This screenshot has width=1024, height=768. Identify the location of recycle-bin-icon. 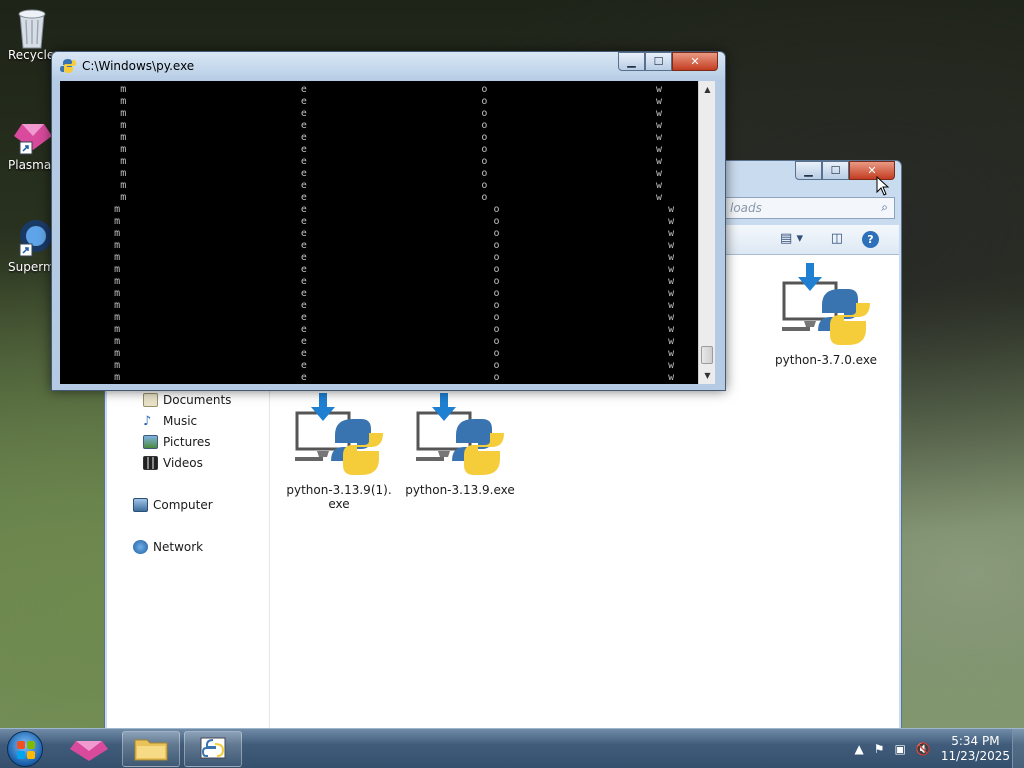
(32, 27).